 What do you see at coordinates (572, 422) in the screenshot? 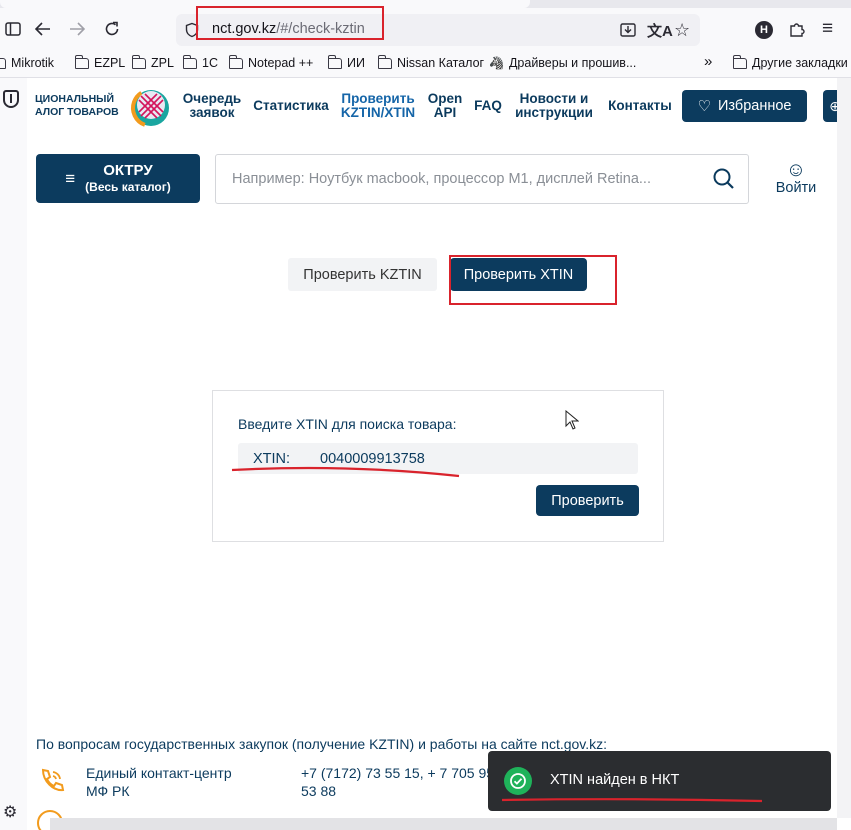
I see `mouse-cursor` at bounding box center [572, 422].